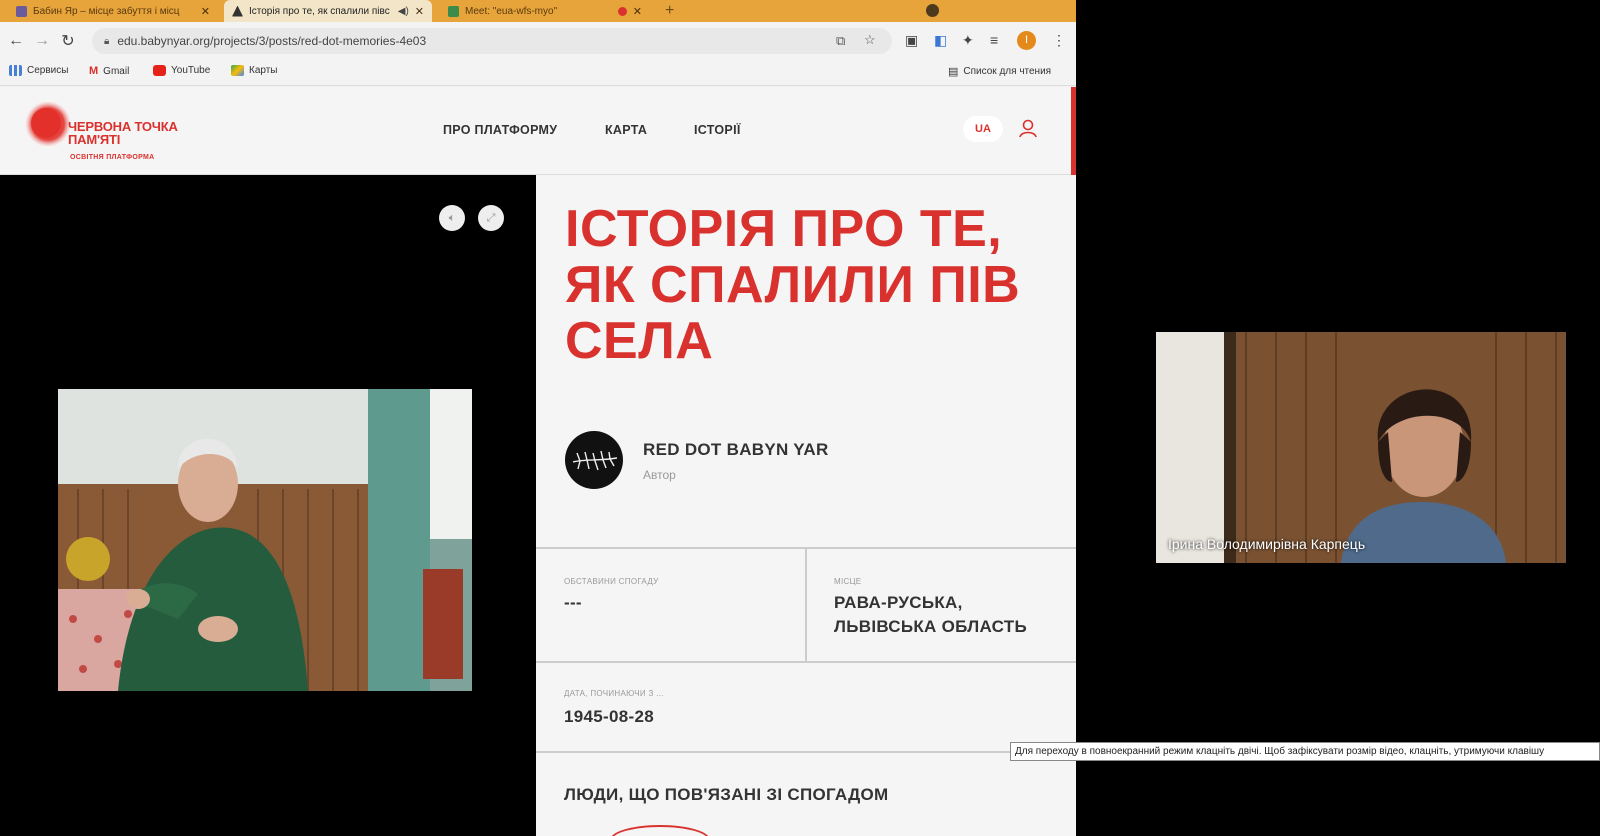  Describe the element at coordinates (191, 70) in the screenshot. I see `bookmark-label: YouTube` at that location.